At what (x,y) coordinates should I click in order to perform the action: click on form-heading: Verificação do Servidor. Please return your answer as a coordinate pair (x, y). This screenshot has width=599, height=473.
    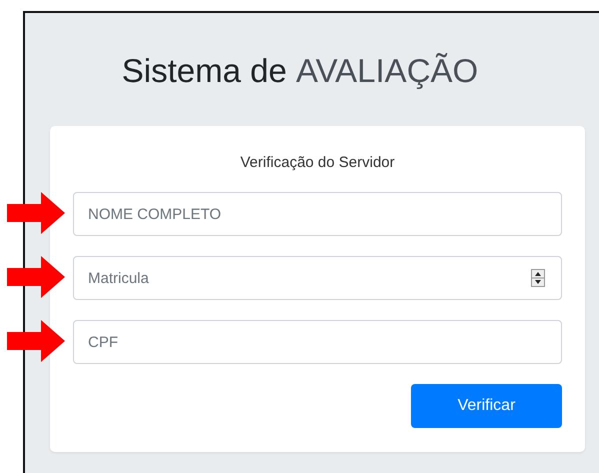
    Looking at the image, I should click on (317, 162).